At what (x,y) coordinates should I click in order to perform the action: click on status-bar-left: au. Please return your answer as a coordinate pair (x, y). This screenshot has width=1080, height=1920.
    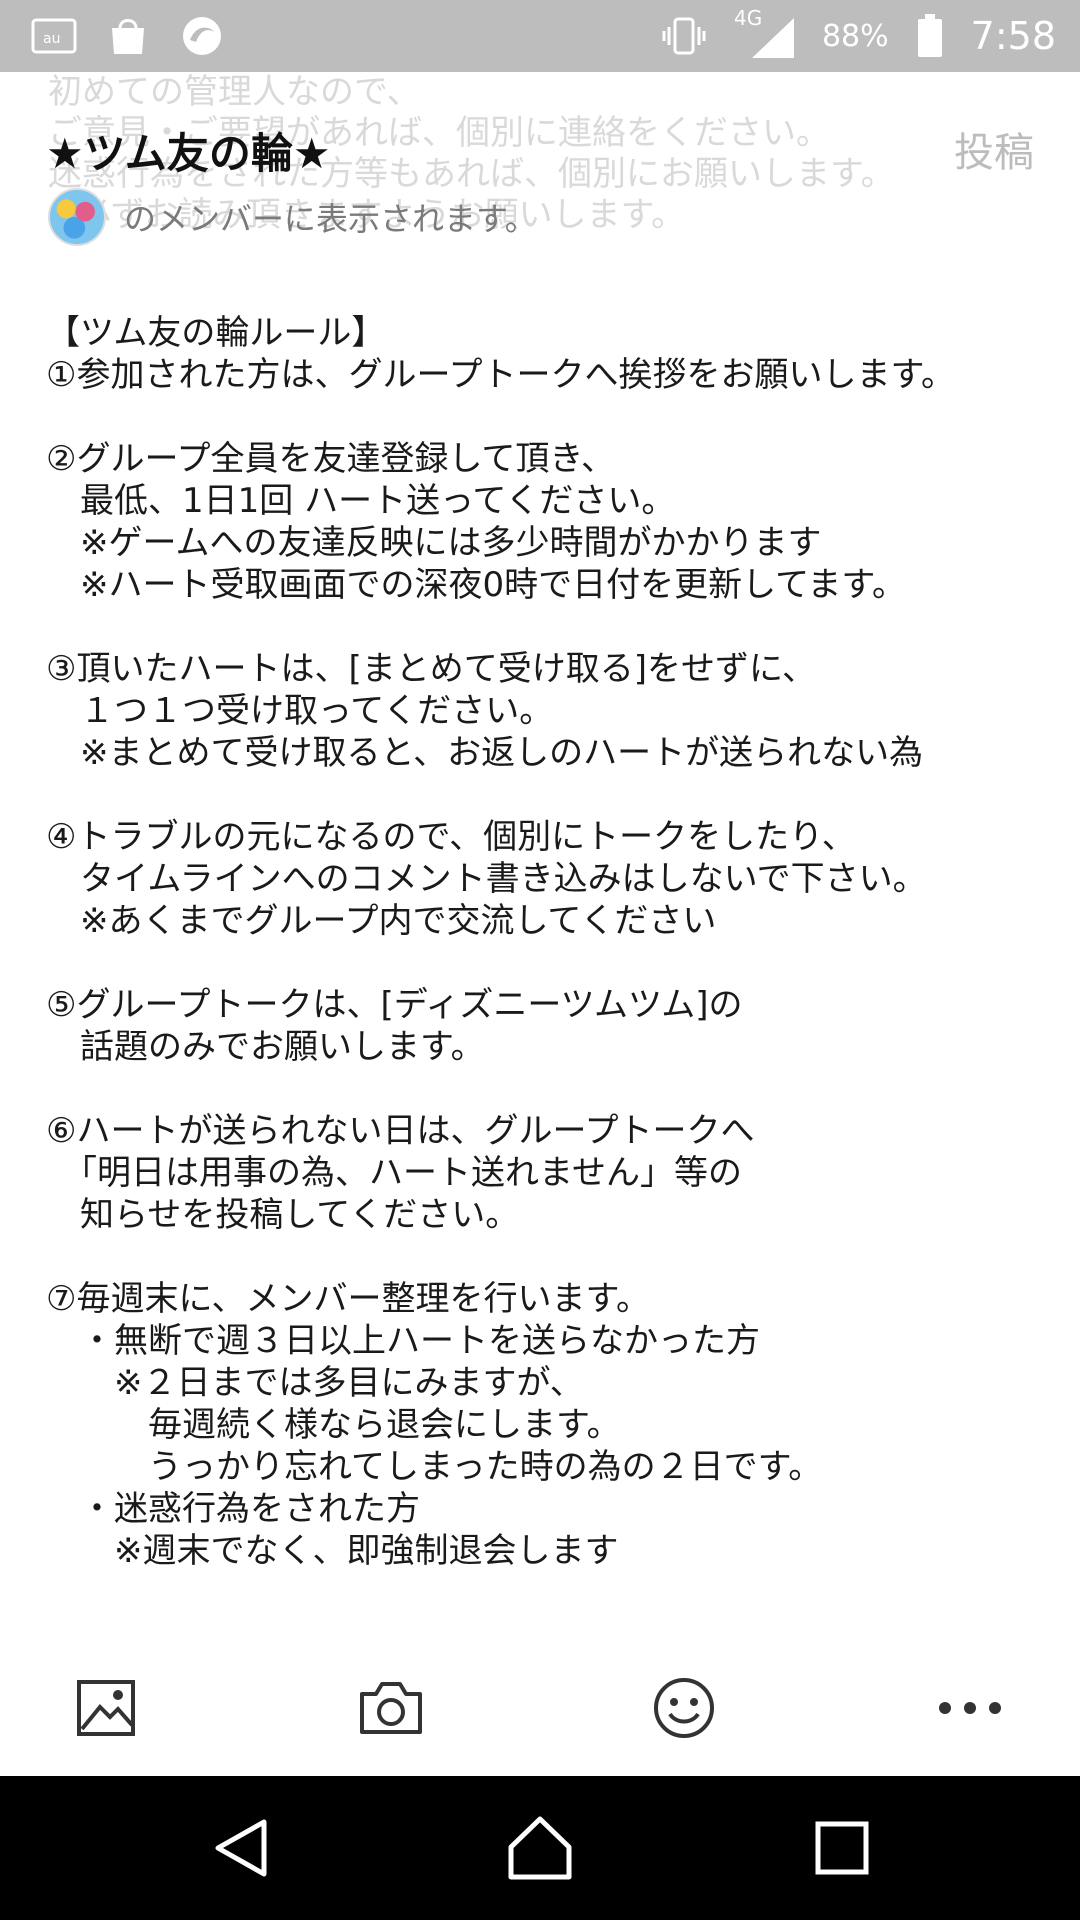
    Looking at the image, I should click on (128, 36).